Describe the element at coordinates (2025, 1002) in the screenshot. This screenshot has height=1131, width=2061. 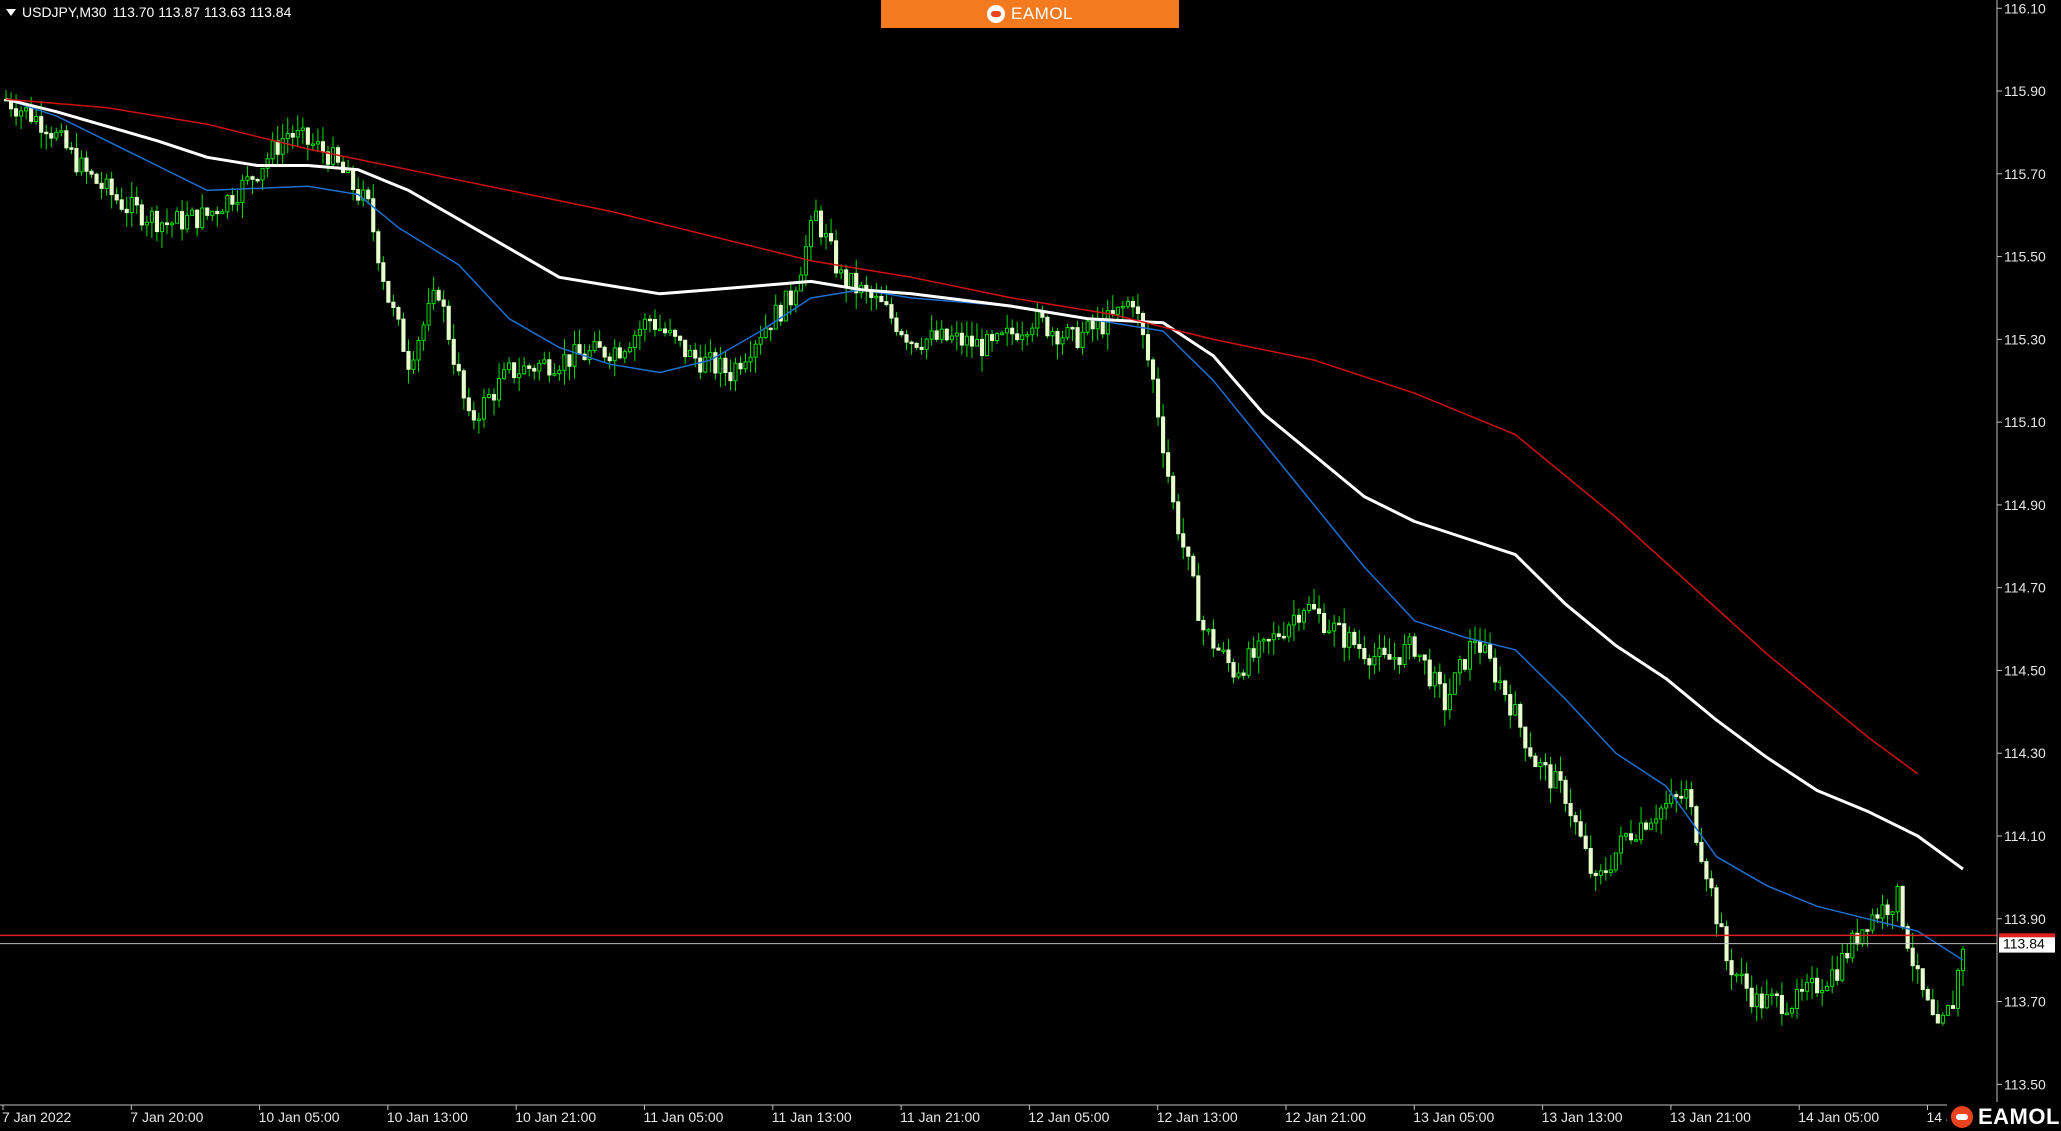
I see `y-tick-label: 113.70` at that location.